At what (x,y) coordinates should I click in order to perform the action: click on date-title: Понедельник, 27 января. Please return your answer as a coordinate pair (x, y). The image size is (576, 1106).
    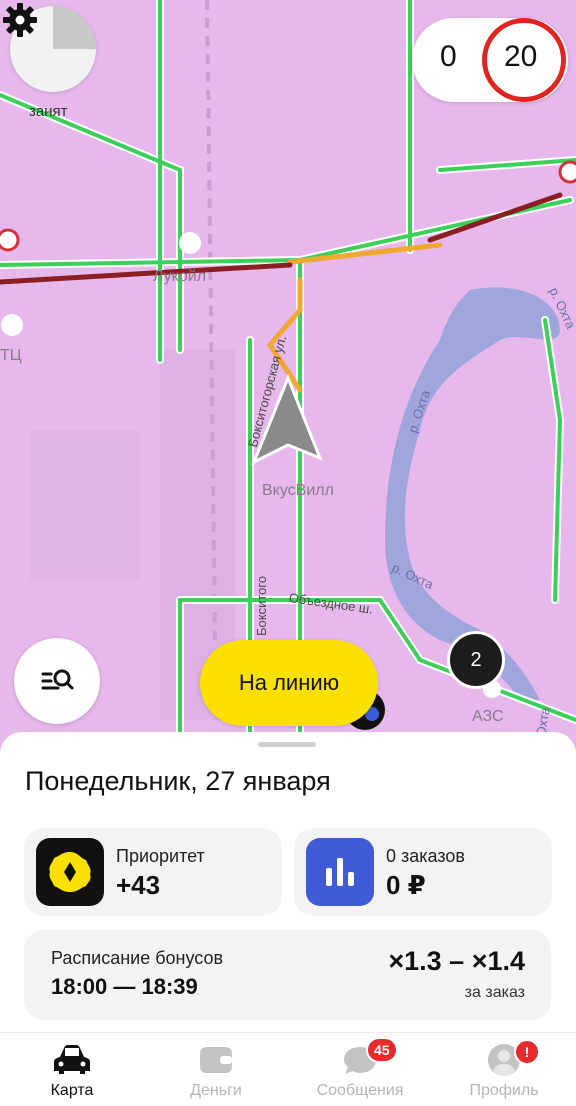
    Looking at the image, I should click on (178, 781).